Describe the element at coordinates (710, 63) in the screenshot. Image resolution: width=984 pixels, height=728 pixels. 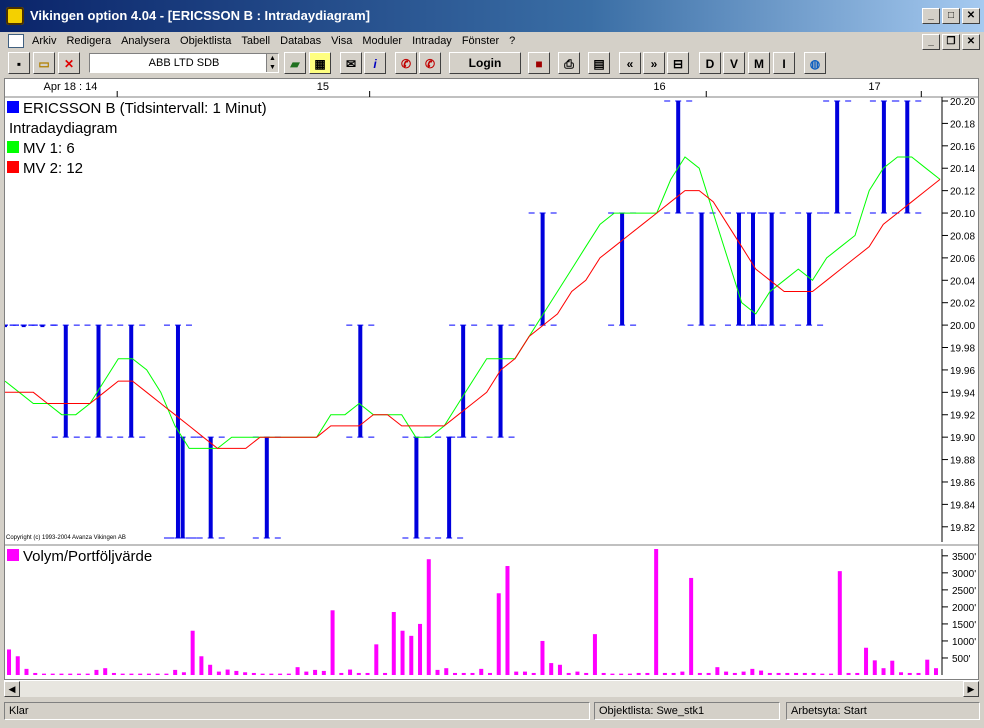
I see `button-d: D` at that location.